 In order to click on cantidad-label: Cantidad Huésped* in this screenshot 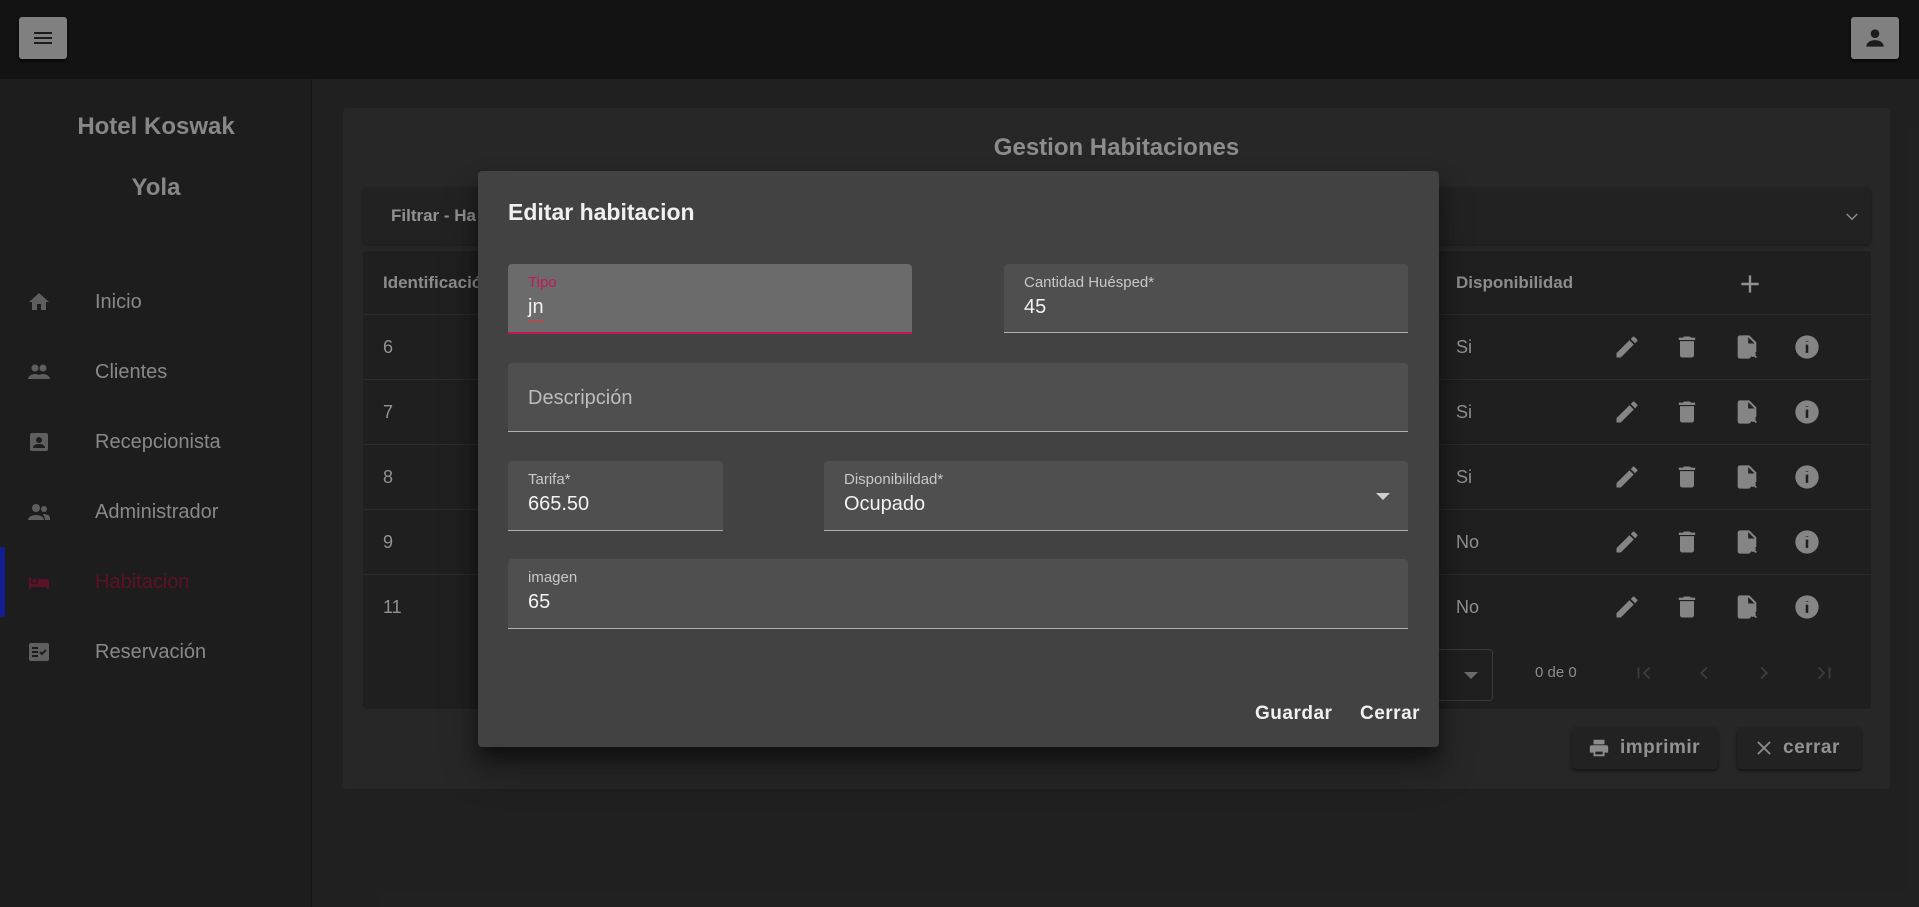, I will do `click(1089, 282)`.